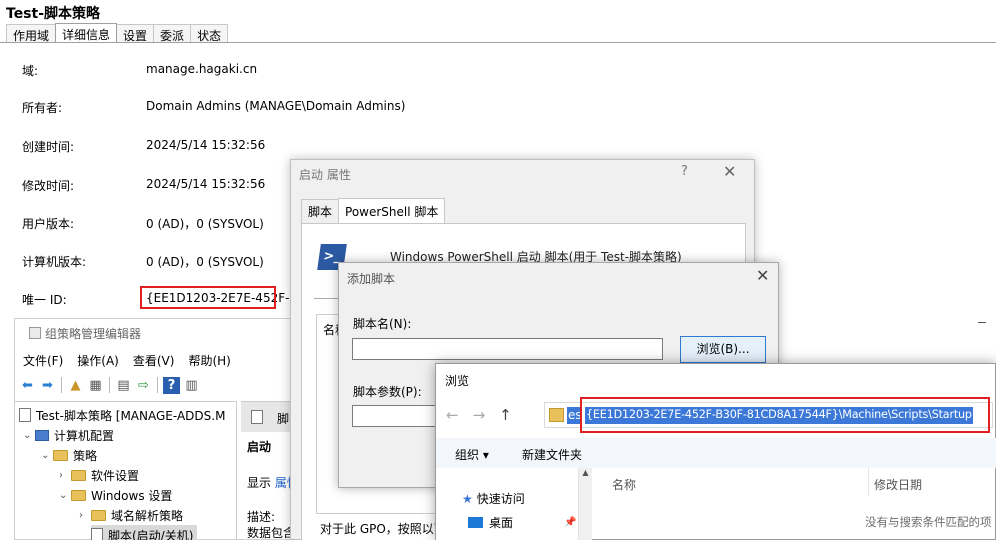  I want to click on menu-action: 操作(A), so click(98, 360).